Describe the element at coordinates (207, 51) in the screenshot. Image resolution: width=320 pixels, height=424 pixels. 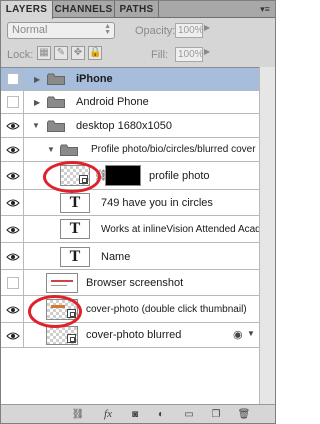
I see `fill-arrow-icon: ▶` at that location.